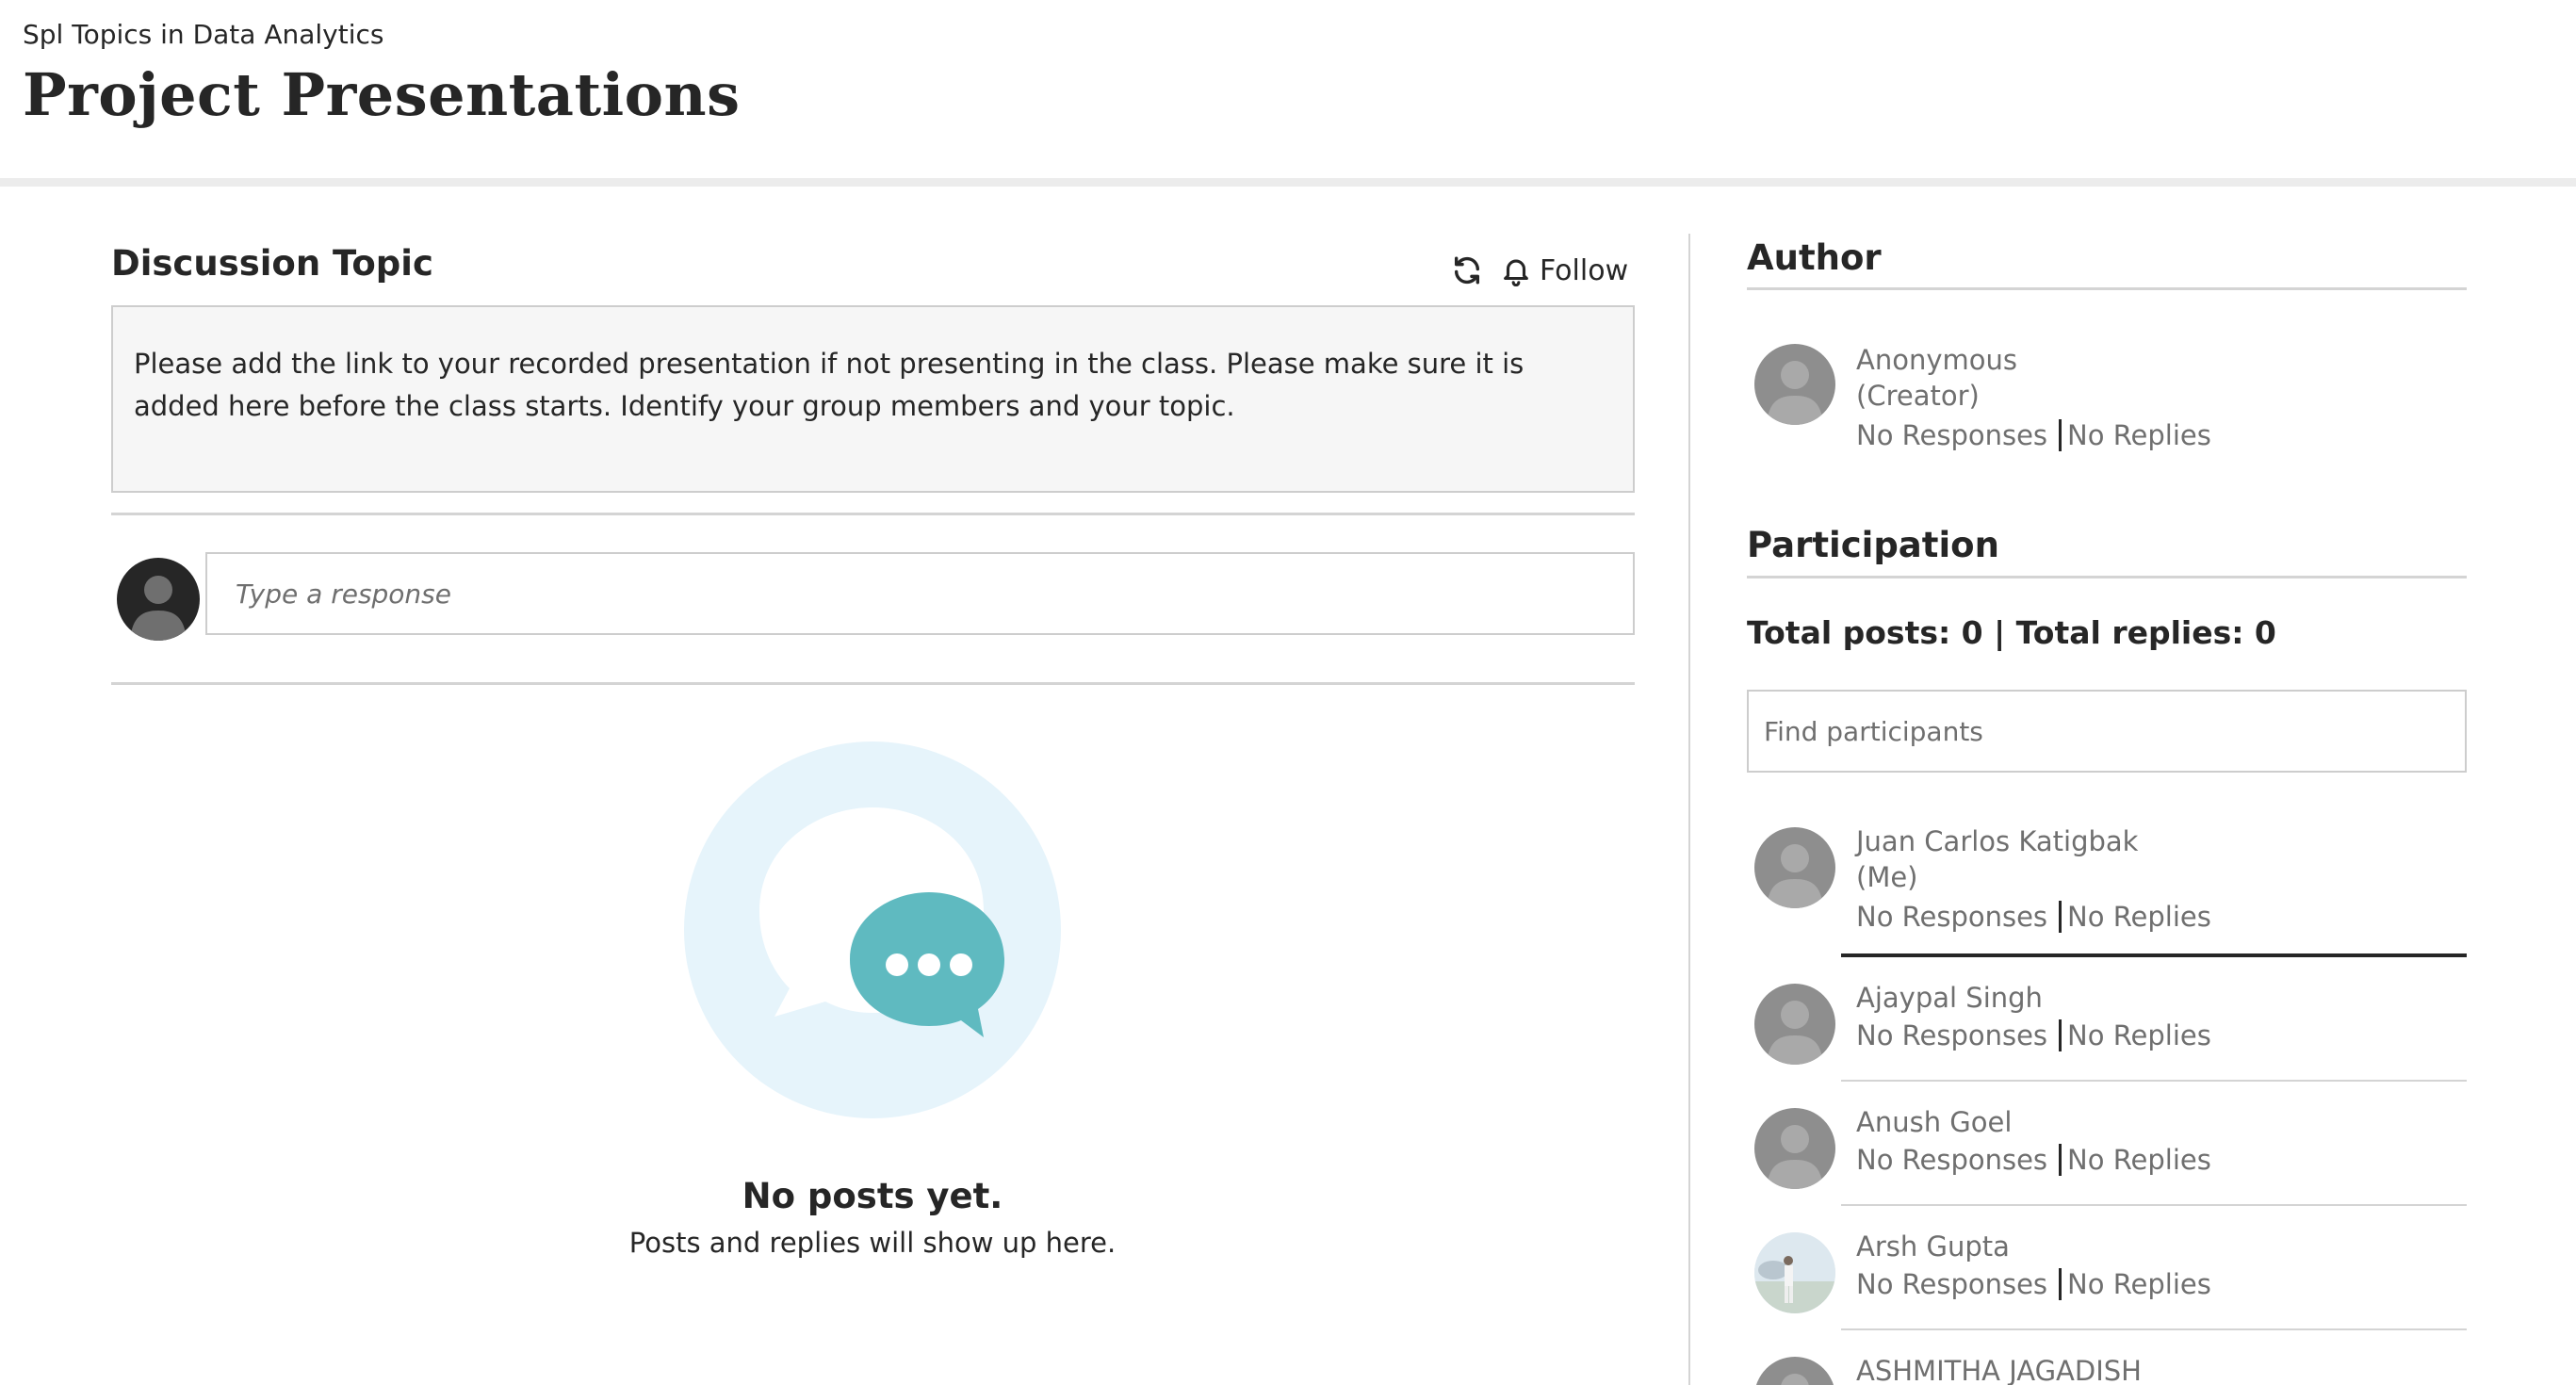 This screenshot has width=2576, height=1385. Describe the element at coordinates (1584, 270) in the screenshot. I see `follow-label: Follow` at that location.